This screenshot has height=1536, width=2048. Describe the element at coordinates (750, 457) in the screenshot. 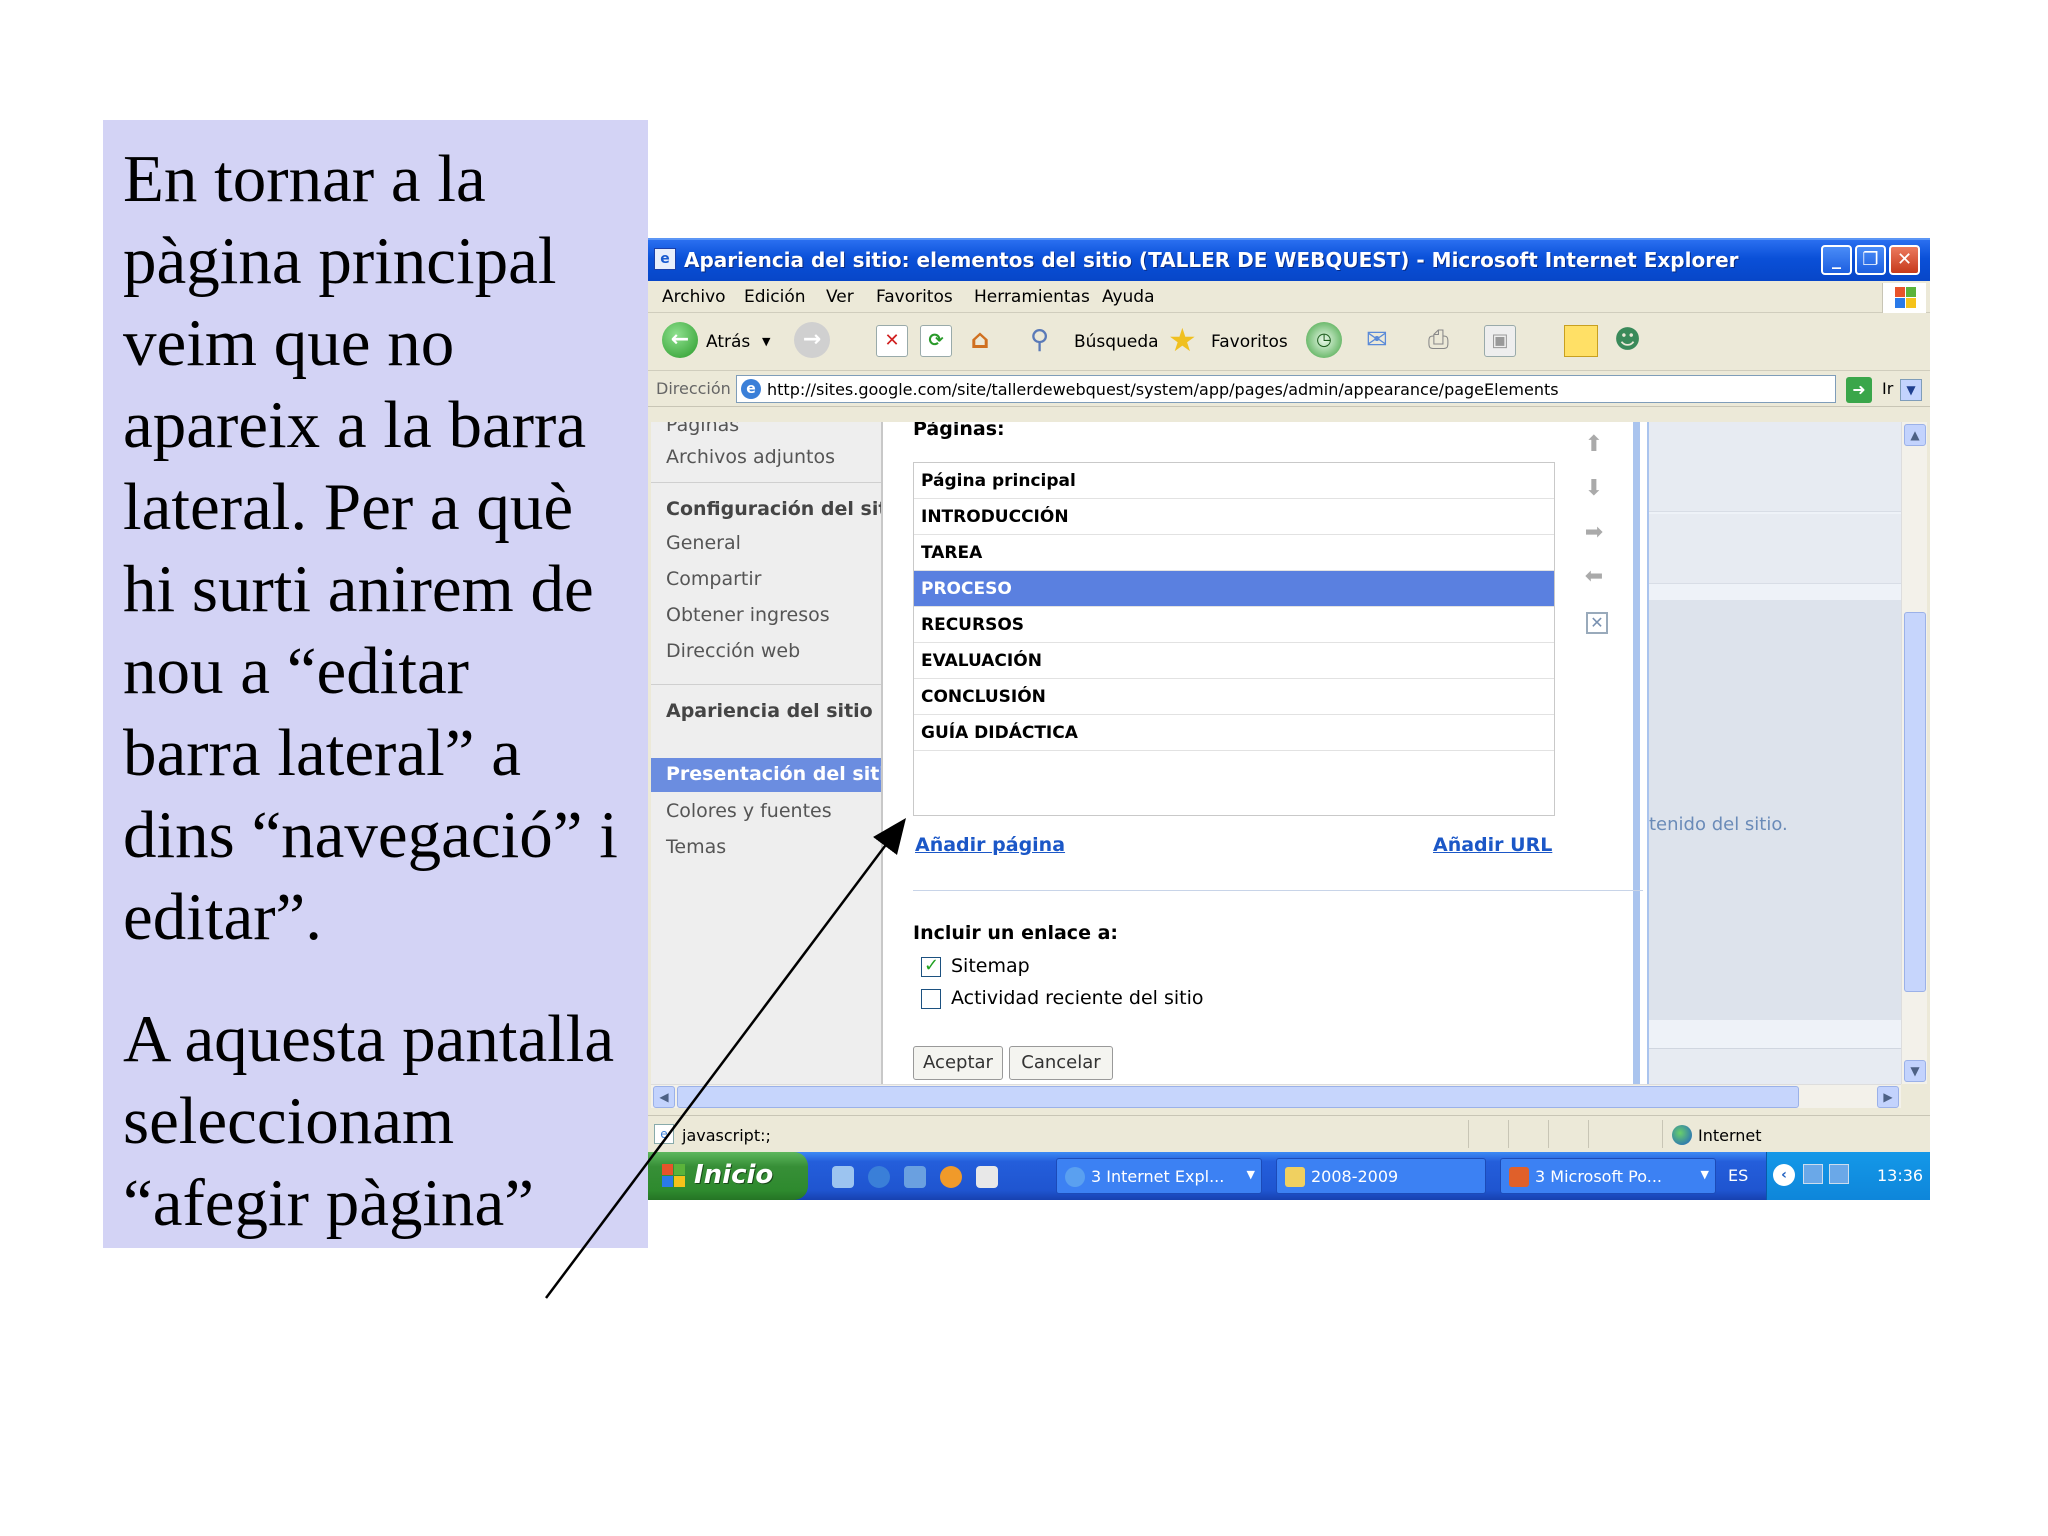

I see `sidebar-item-archivos: Archivos adjuntos` at that location.